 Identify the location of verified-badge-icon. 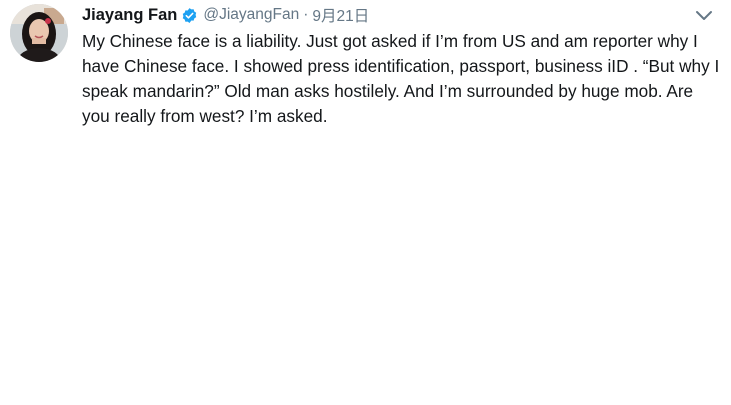
(189, 15).